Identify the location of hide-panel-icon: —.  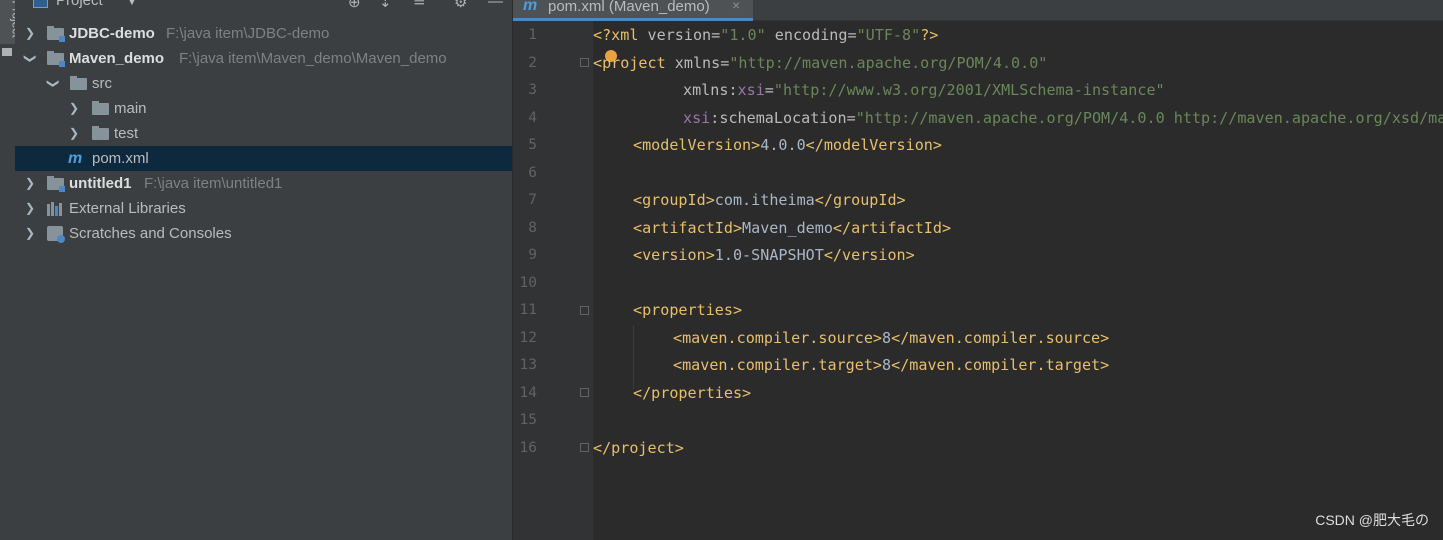
(495, 5).